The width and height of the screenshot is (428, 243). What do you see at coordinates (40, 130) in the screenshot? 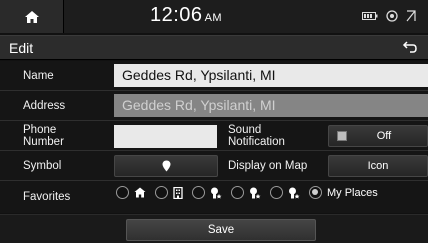
I see `phone-label-line1: Phone` at bounding box center [40, 130].